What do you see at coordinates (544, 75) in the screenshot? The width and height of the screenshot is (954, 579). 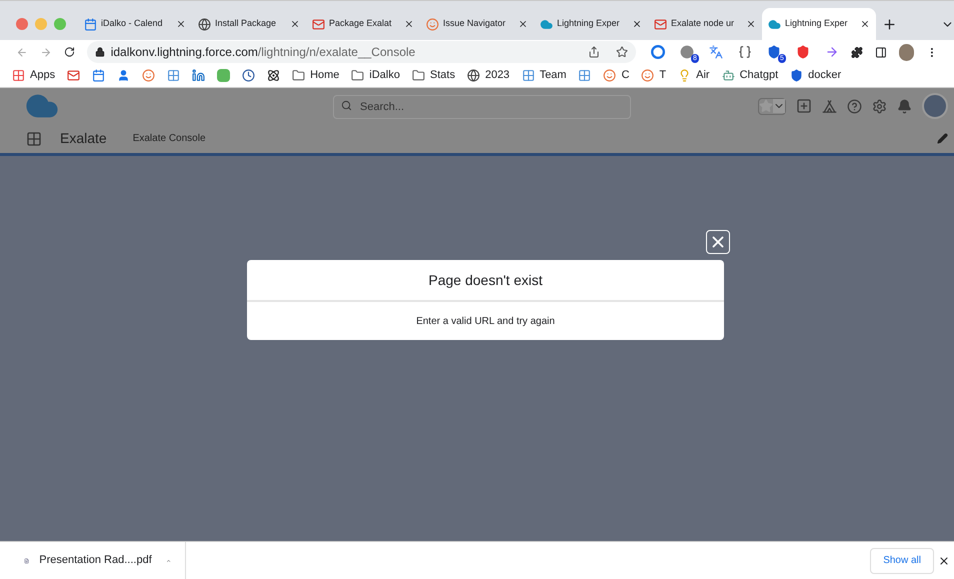 I see `bookmark-item: Team` at bounding box center [544, 75].